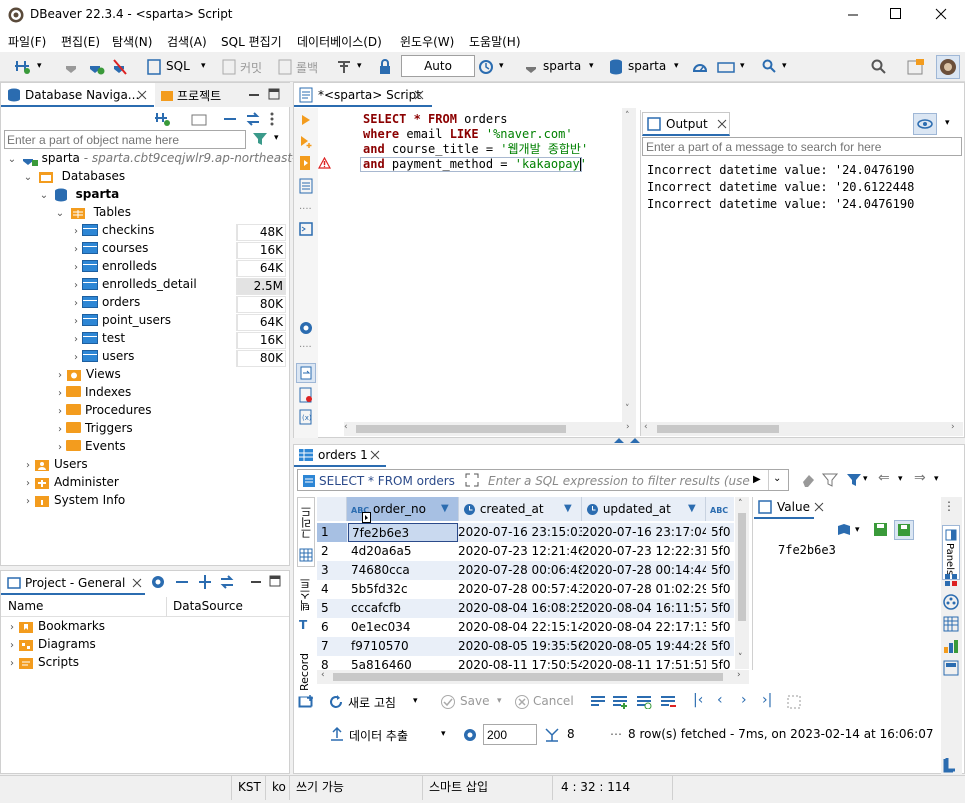 The width and height of the screenshot is (965, 803). I want to click on cell-updated-at: 2020-07-28 01:02:29, so click(644, 589).